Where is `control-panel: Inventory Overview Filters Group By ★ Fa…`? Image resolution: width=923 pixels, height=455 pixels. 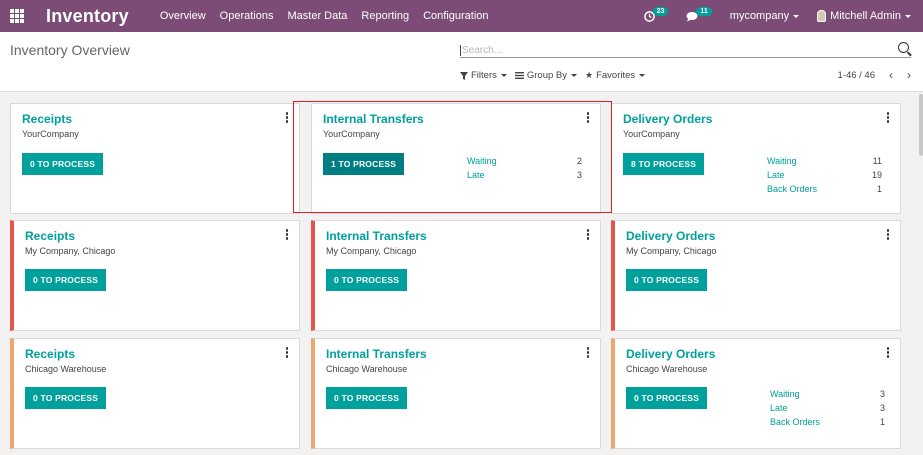
control-panel: Inventory Overview Filters Group By ★ Fa… is located at coordinates (461, 62).